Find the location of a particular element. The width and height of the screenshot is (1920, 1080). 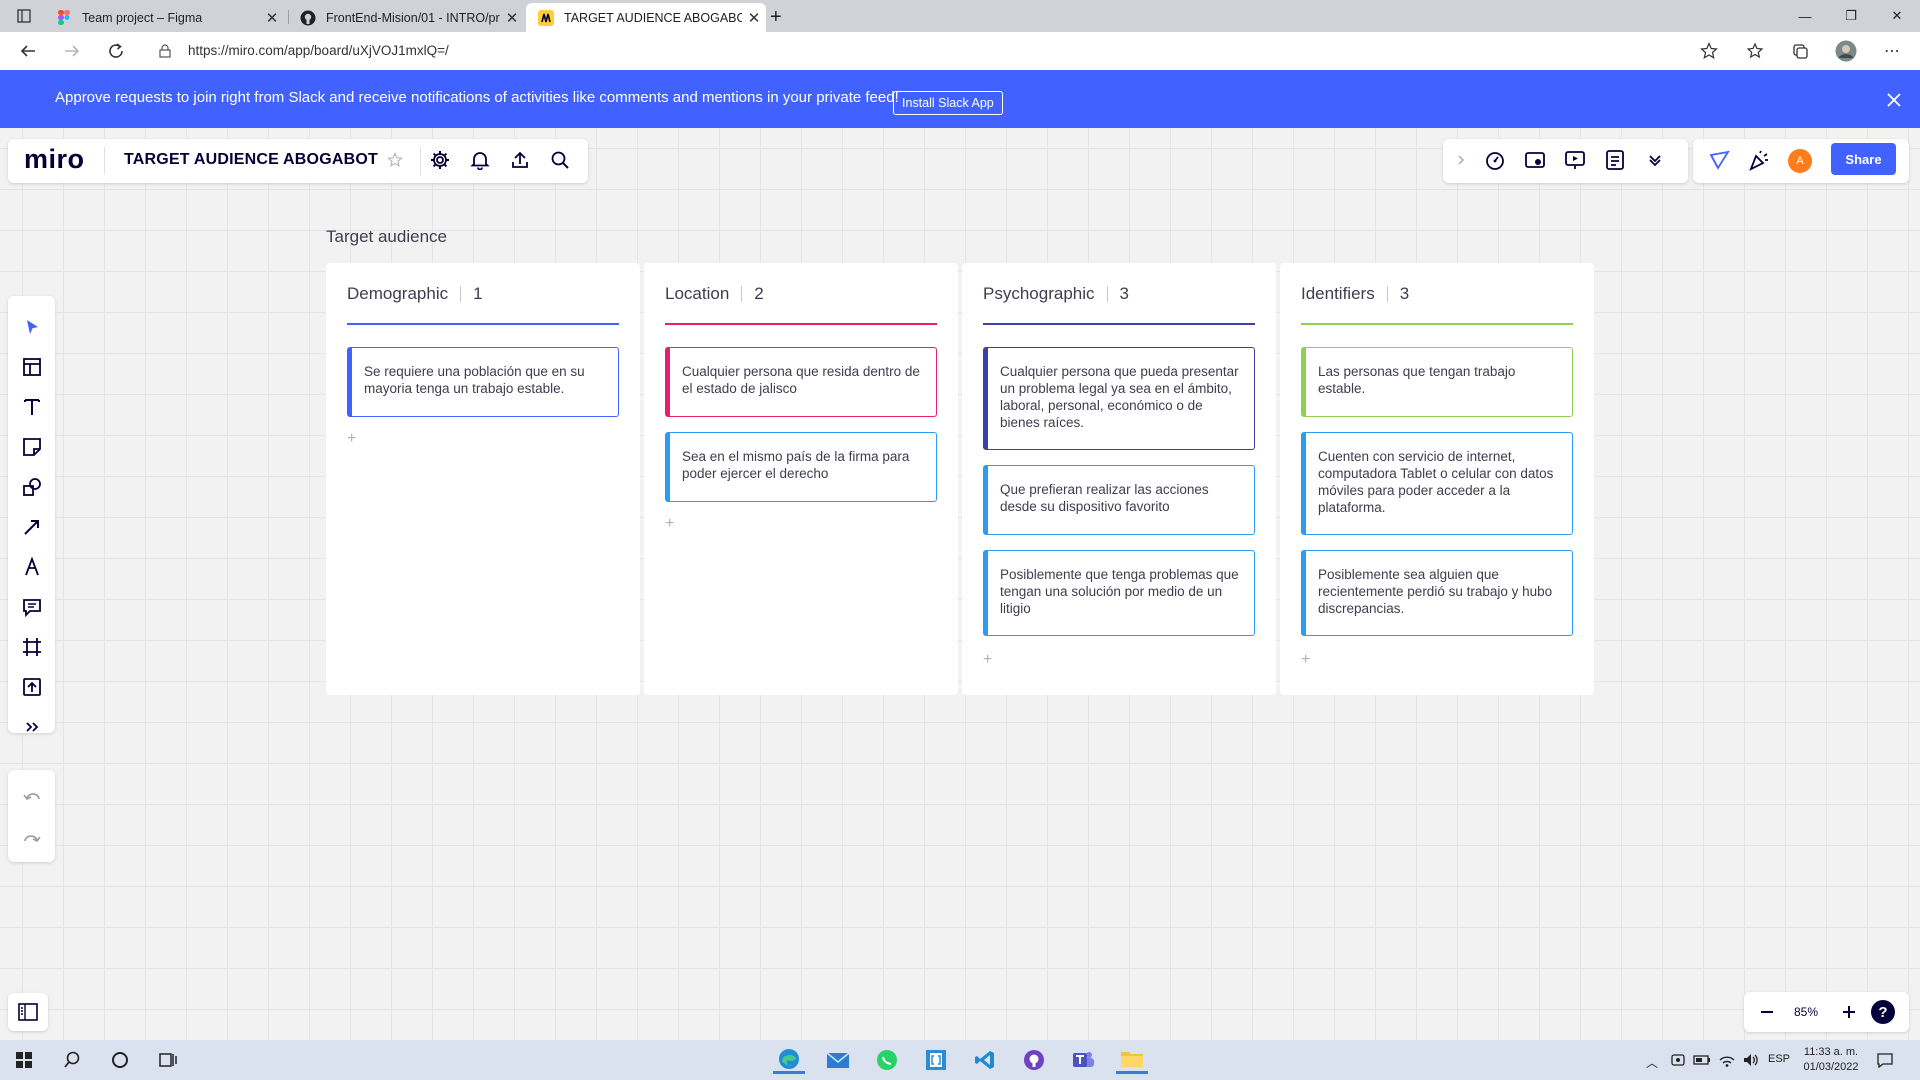

sticky-note-icon is located at coordinates (32, 447).